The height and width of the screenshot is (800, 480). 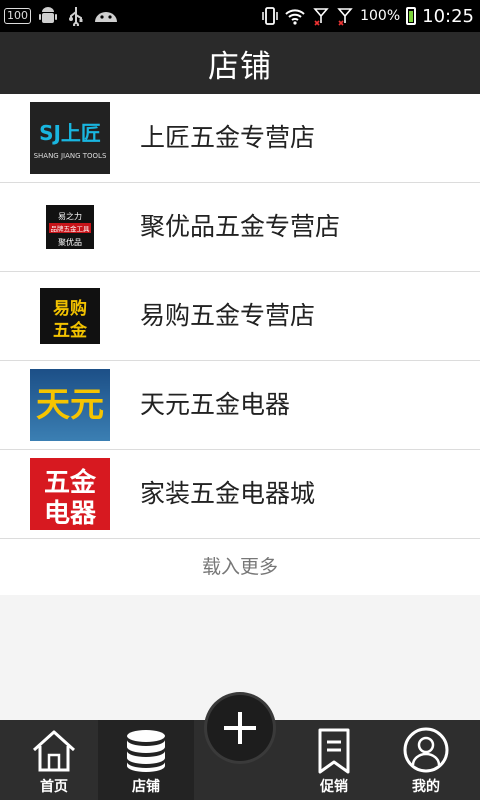 I want to click on svg-text: 品牌五金工具, so click(x=71, y=228).